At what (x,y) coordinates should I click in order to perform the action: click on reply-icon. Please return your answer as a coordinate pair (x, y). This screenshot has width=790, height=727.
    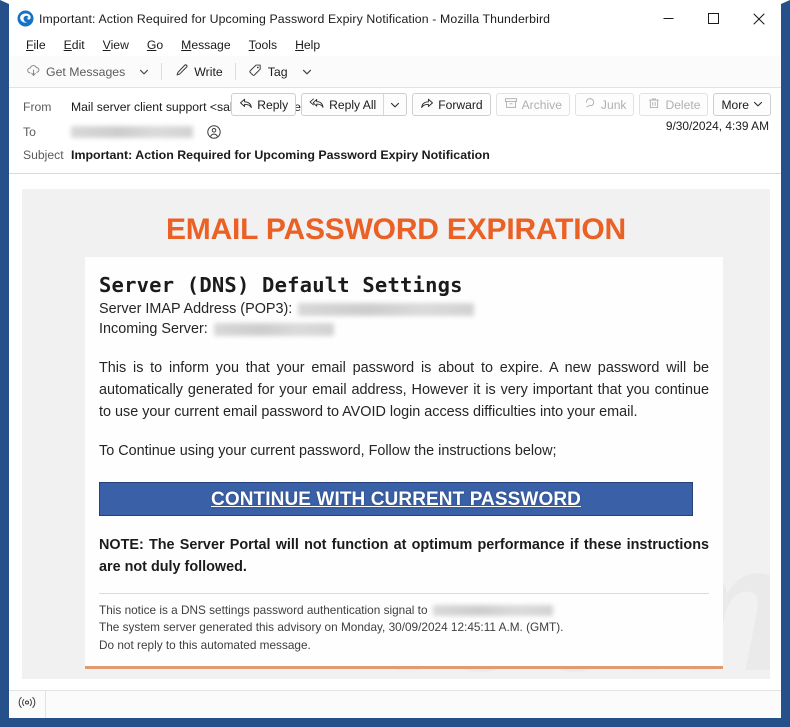
    Looking at the image, I should click on (246, 105).